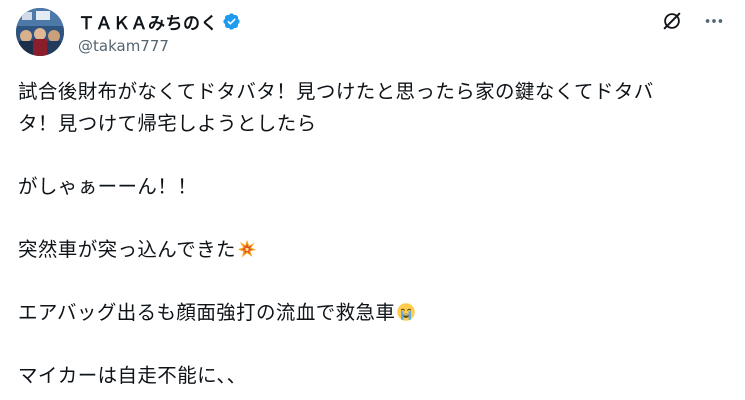 Image resolution: width=745 pixels, height=400 pixels. I want to click on tweet-paragraph: がしゃぁーーん！！, so click(374, 187).